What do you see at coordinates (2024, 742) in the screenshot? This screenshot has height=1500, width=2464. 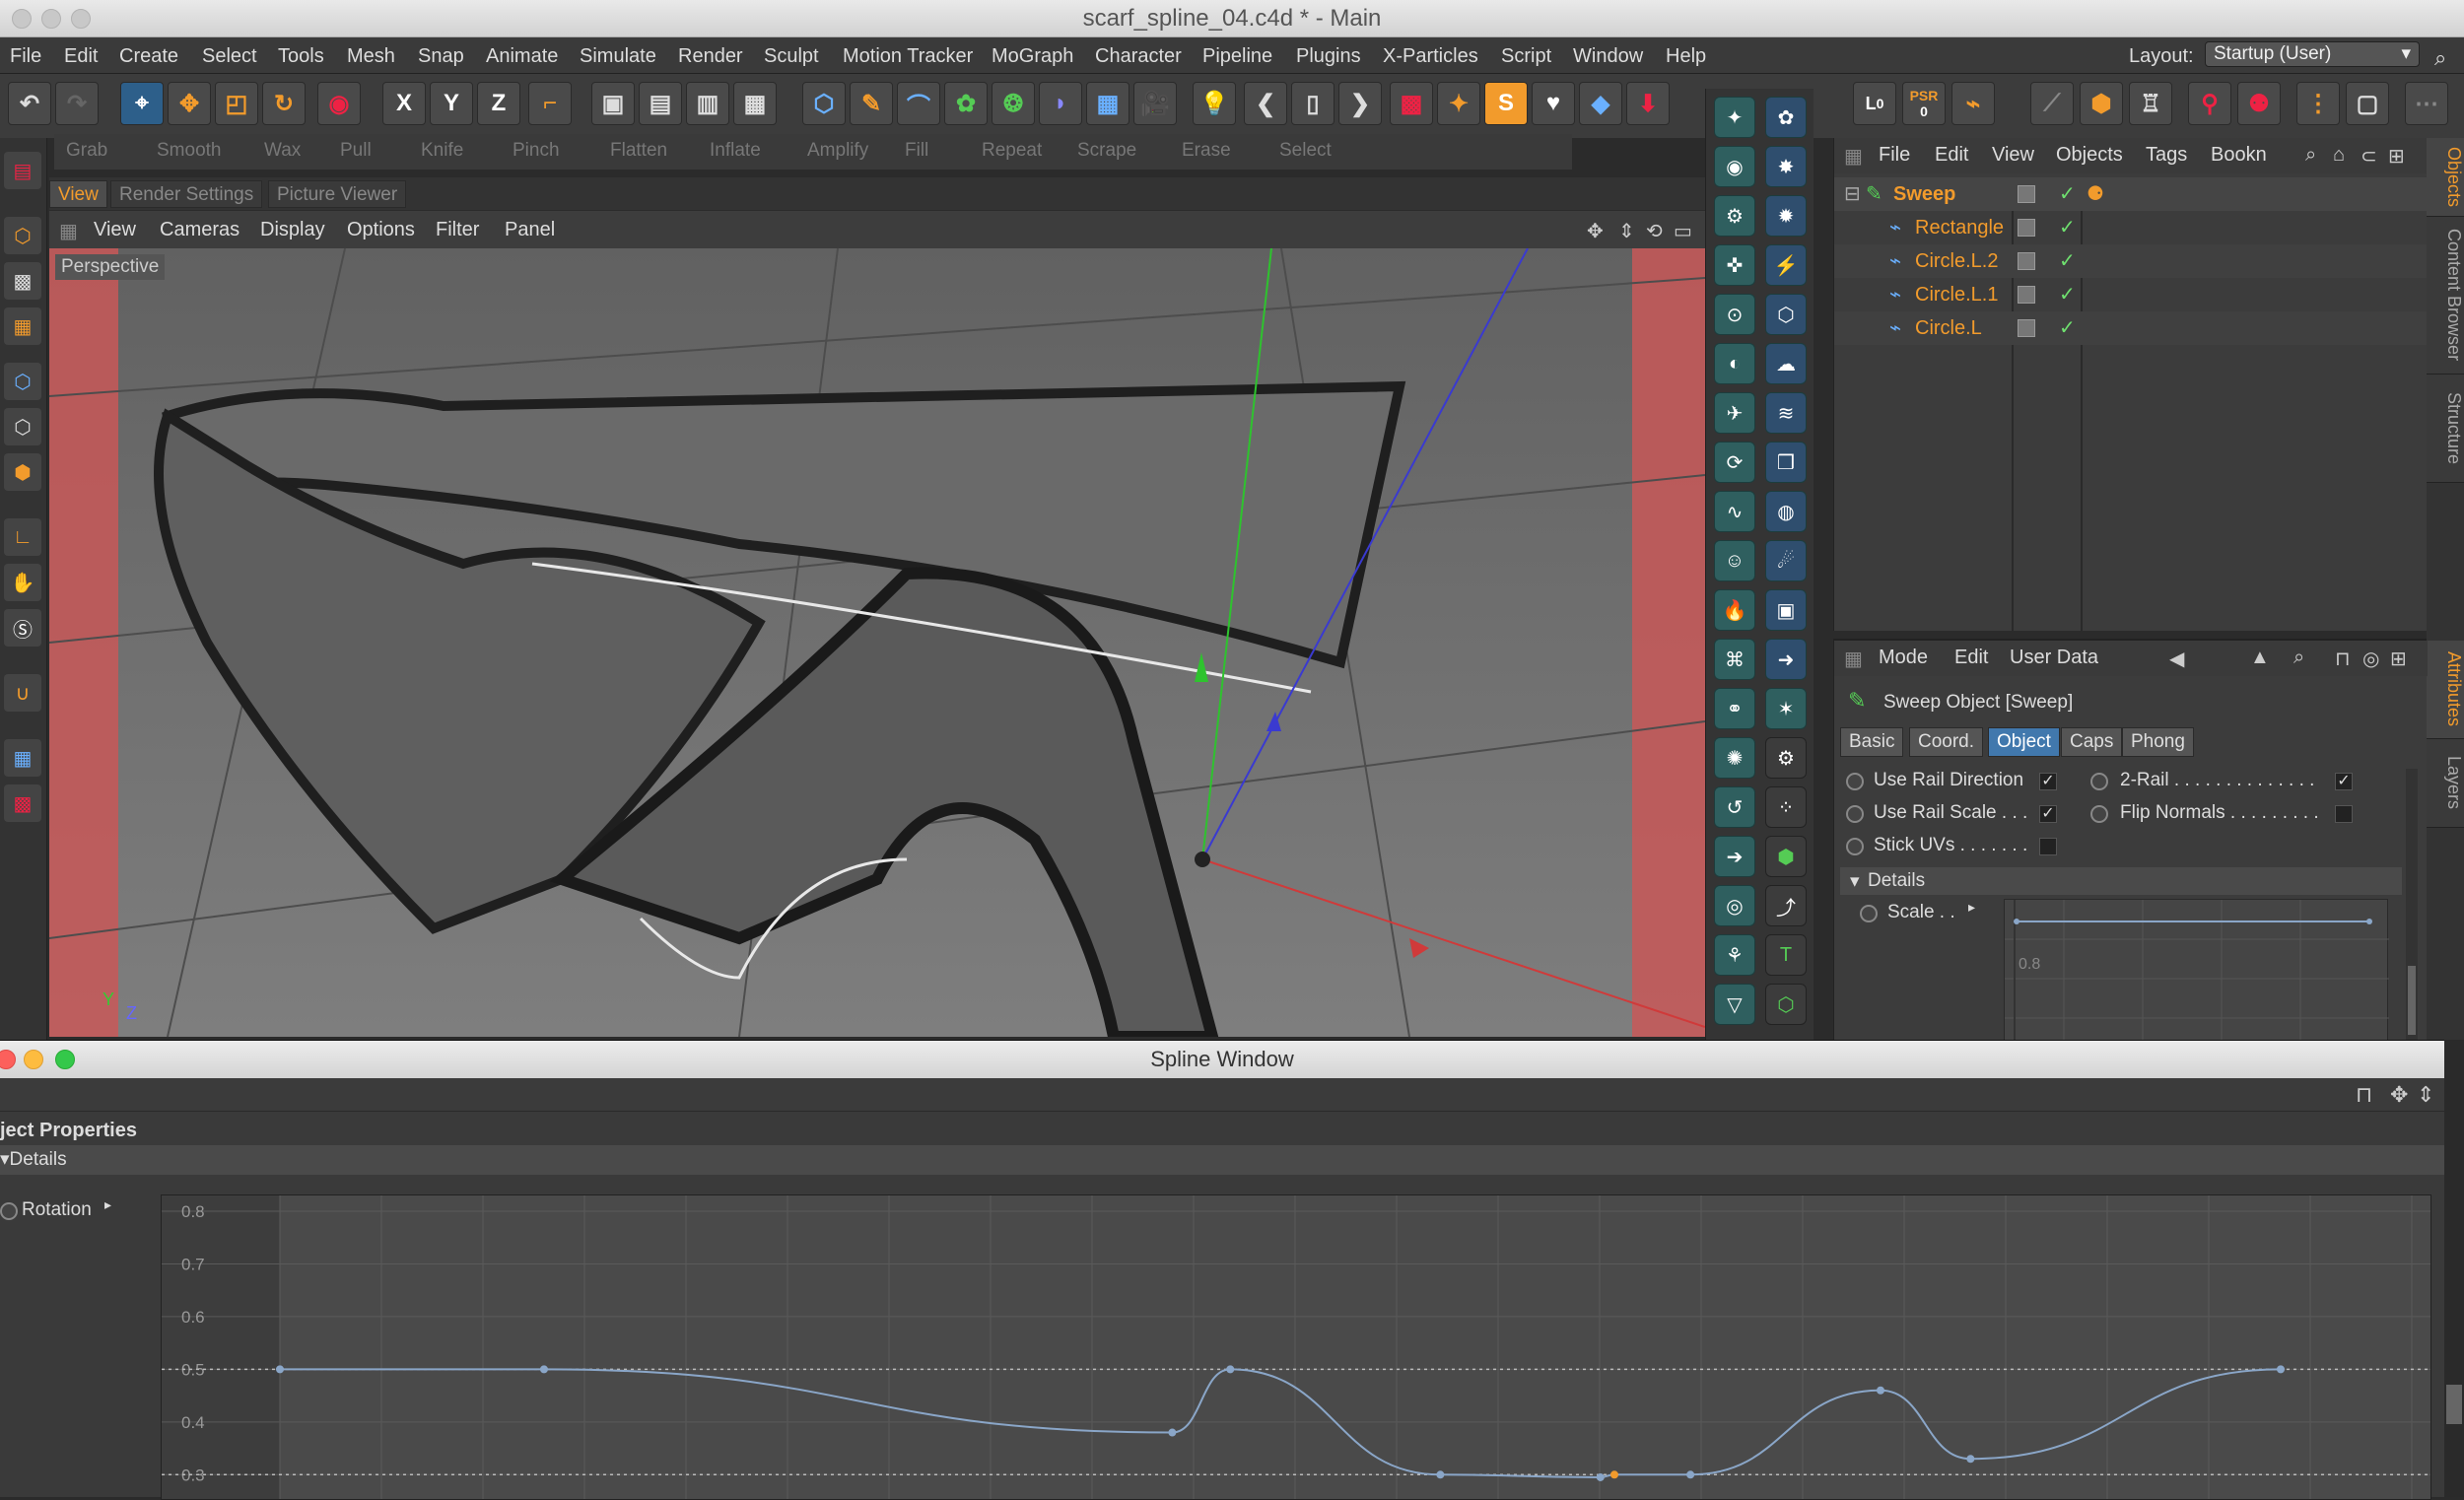 I see `attr-tab-object: Object` at bounding box center [2024, 742].